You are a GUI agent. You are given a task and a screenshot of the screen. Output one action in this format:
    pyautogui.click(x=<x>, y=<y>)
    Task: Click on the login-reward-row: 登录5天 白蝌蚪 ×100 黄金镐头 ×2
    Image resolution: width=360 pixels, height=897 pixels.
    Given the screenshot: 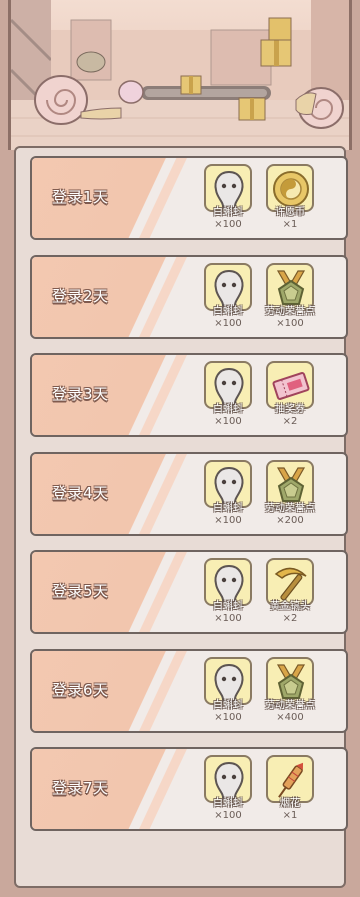 What is the action you would take?
    pyautogui.click(x=189, y=592)
    